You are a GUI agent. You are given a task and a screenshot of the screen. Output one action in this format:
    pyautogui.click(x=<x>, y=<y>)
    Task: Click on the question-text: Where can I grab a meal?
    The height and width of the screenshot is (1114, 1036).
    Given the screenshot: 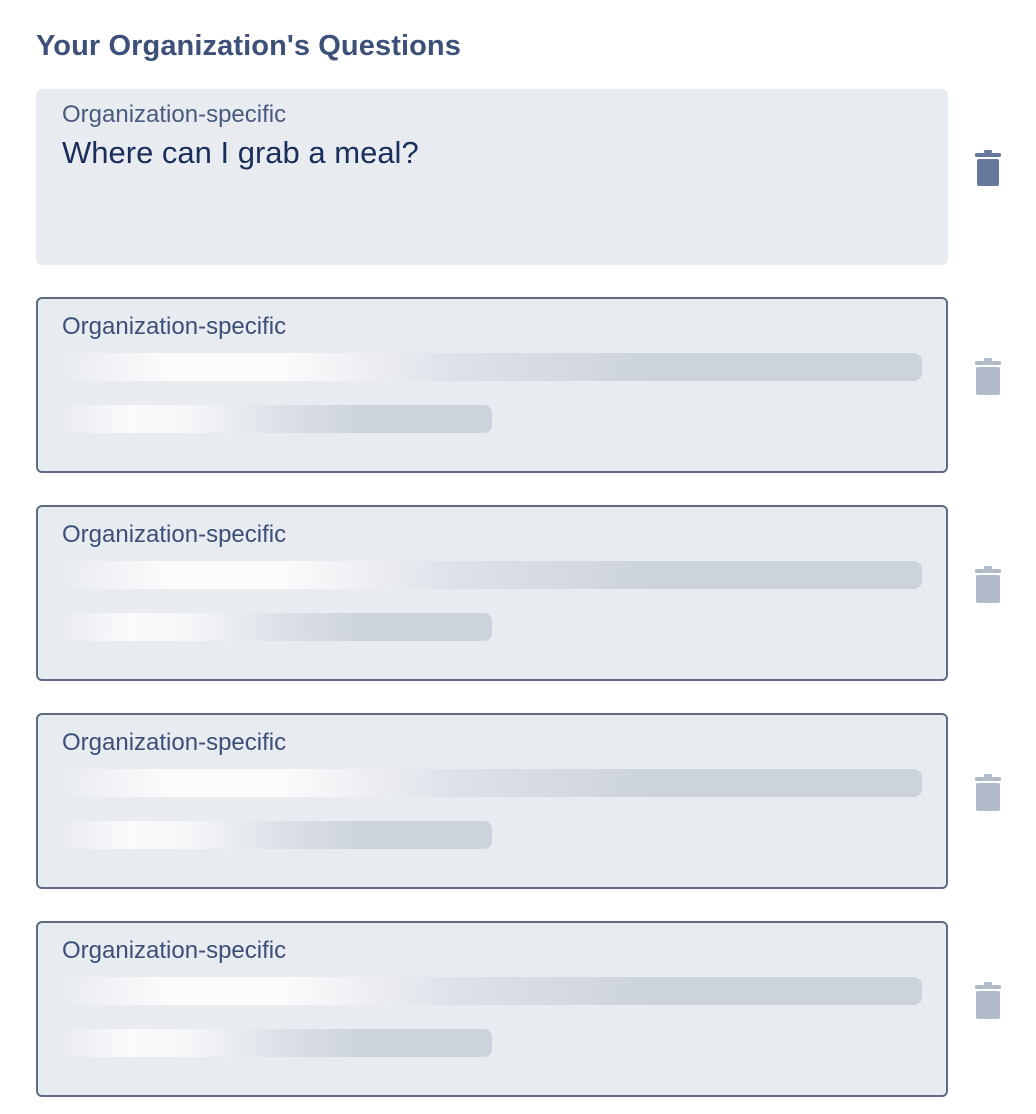 What is the action you would take?
    pyautogui.click(x=240, y=153)
    